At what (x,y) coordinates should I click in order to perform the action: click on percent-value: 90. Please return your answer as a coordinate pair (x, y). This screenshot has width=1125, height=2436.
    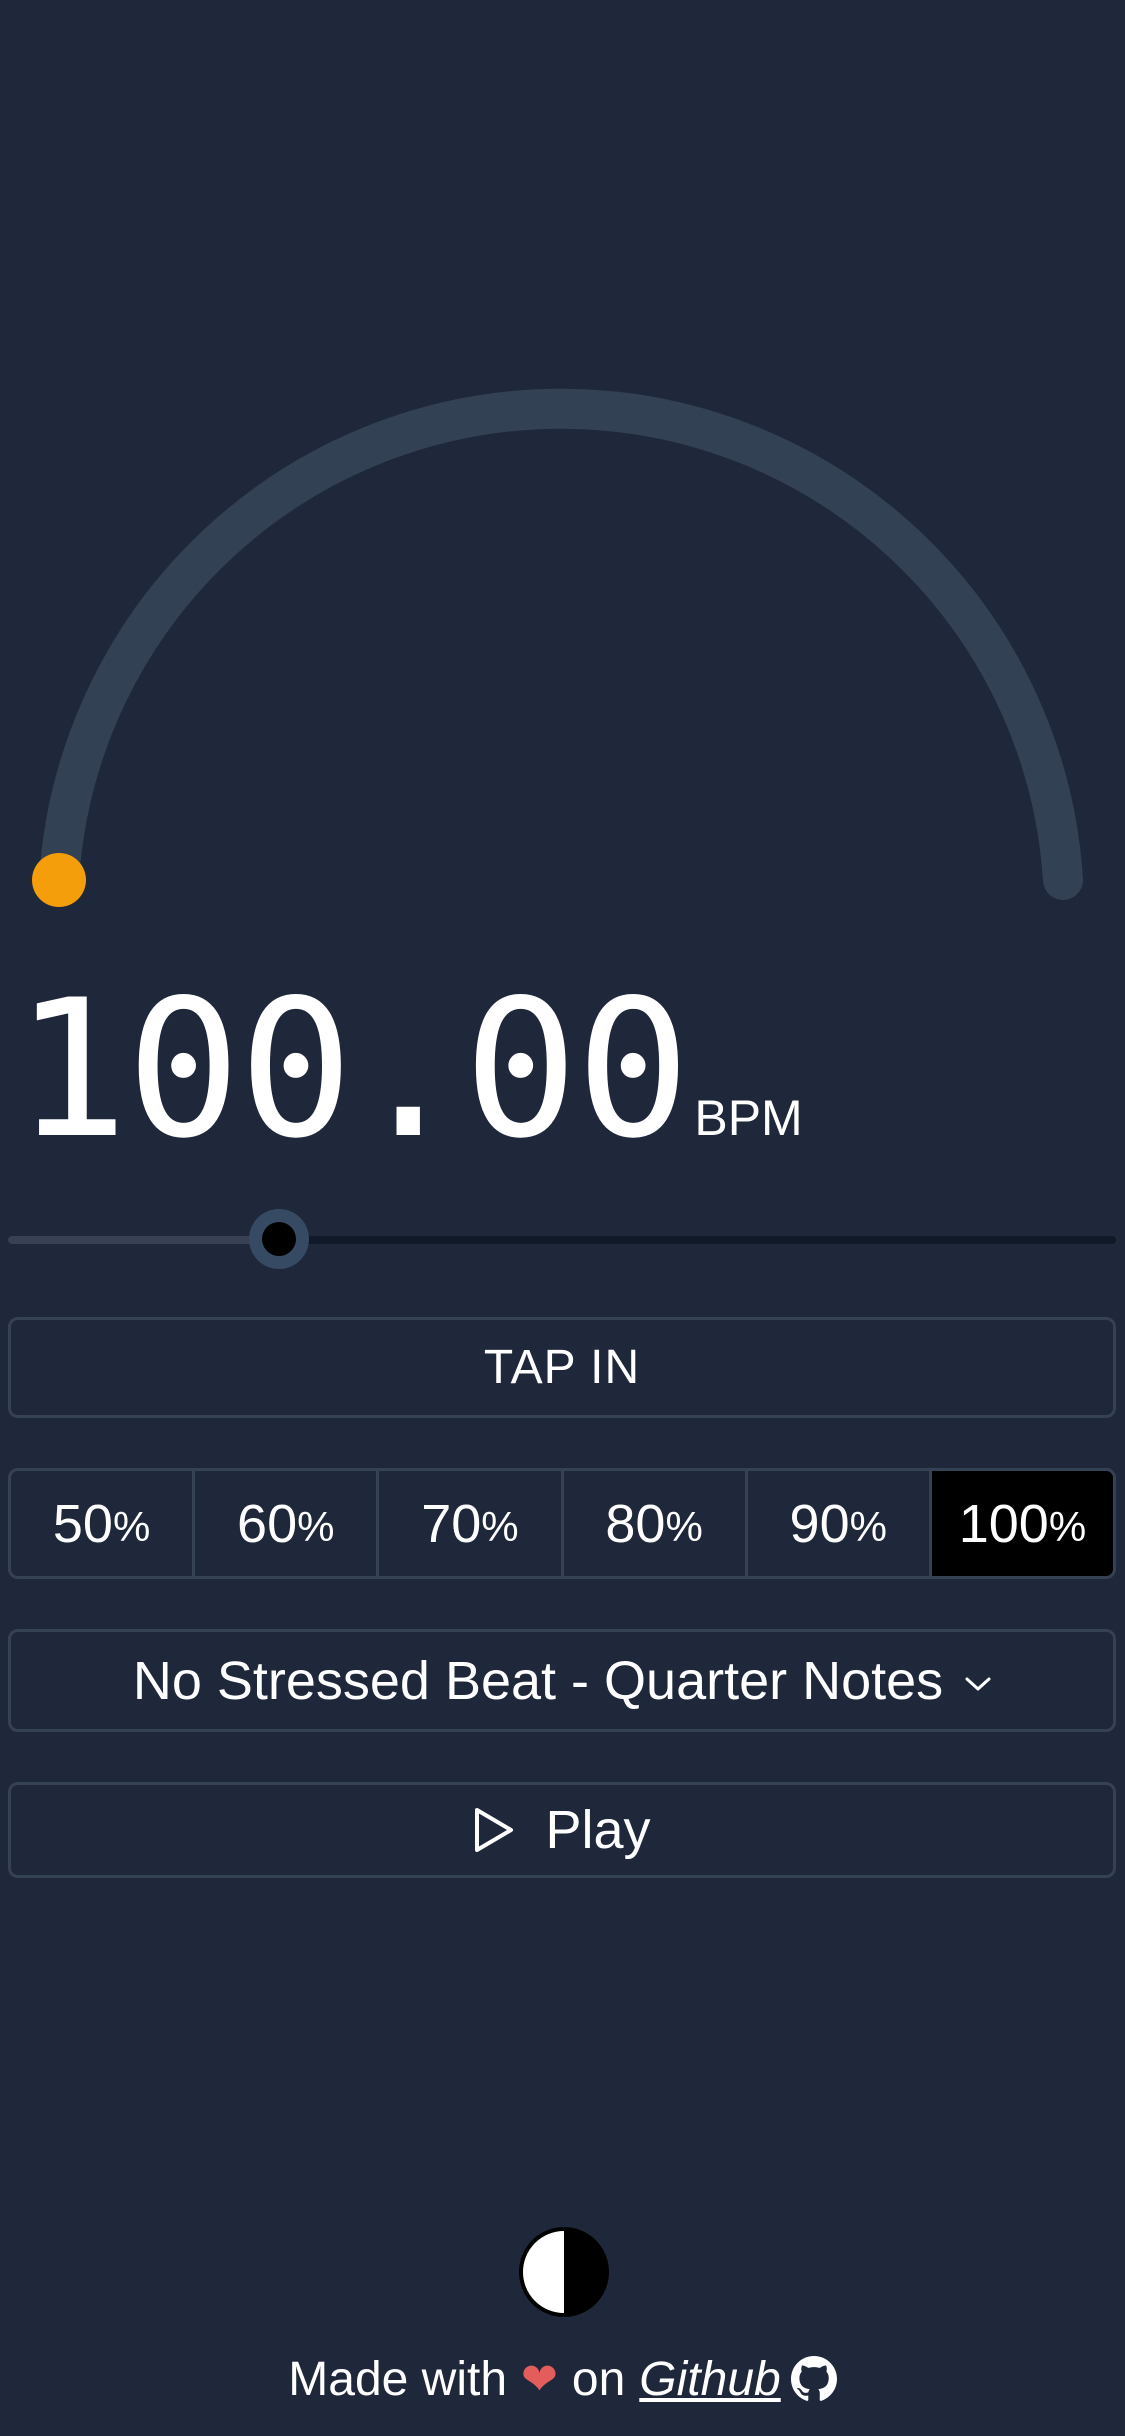
    Looking at the image, I should click on (819, 1523).